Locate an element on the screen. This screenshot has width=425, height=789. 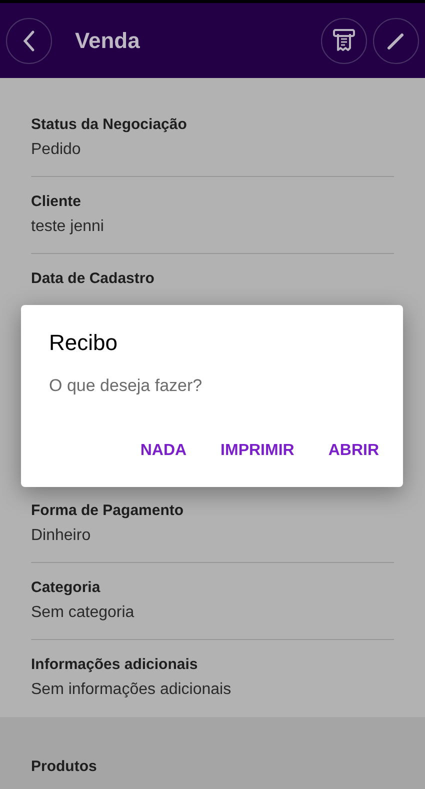
field-label: Informações adicionais is located at coordinates (115, 665).